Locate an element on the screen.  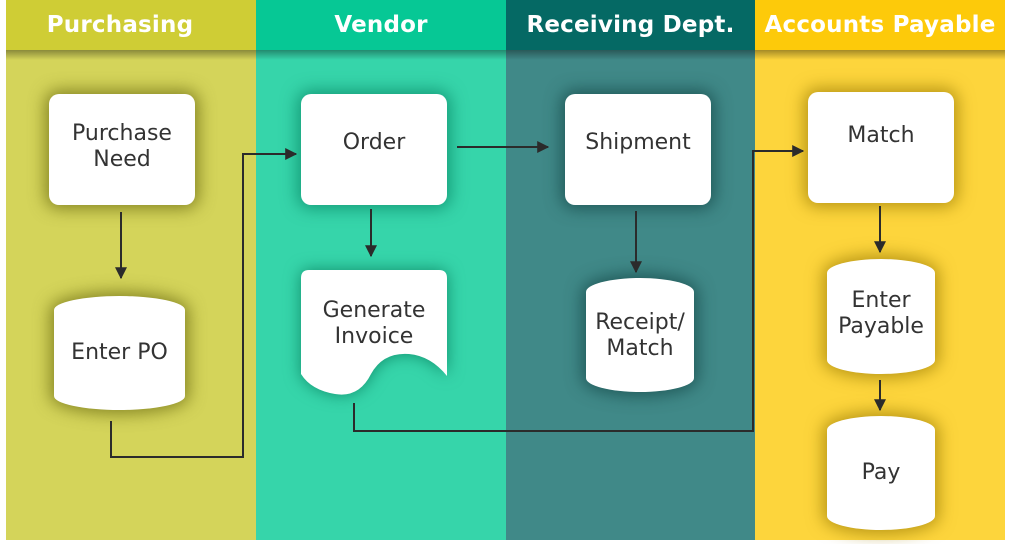
lane-title: Receiving Dept. is located at coordinates (630, 25).